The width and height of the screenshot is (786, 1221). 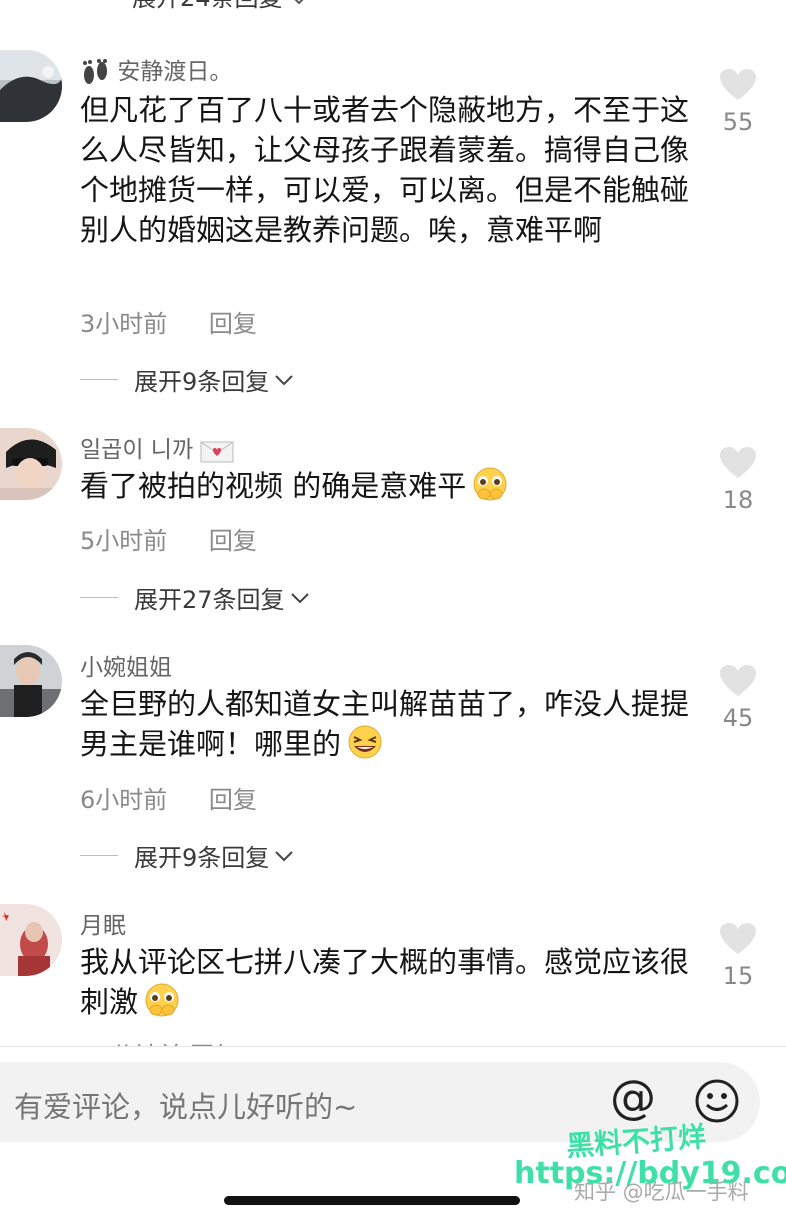 What do you see at coordinates (103, 926) in the screenshot?
I see `username-label: 月眠` at bounding box center [103, 926].